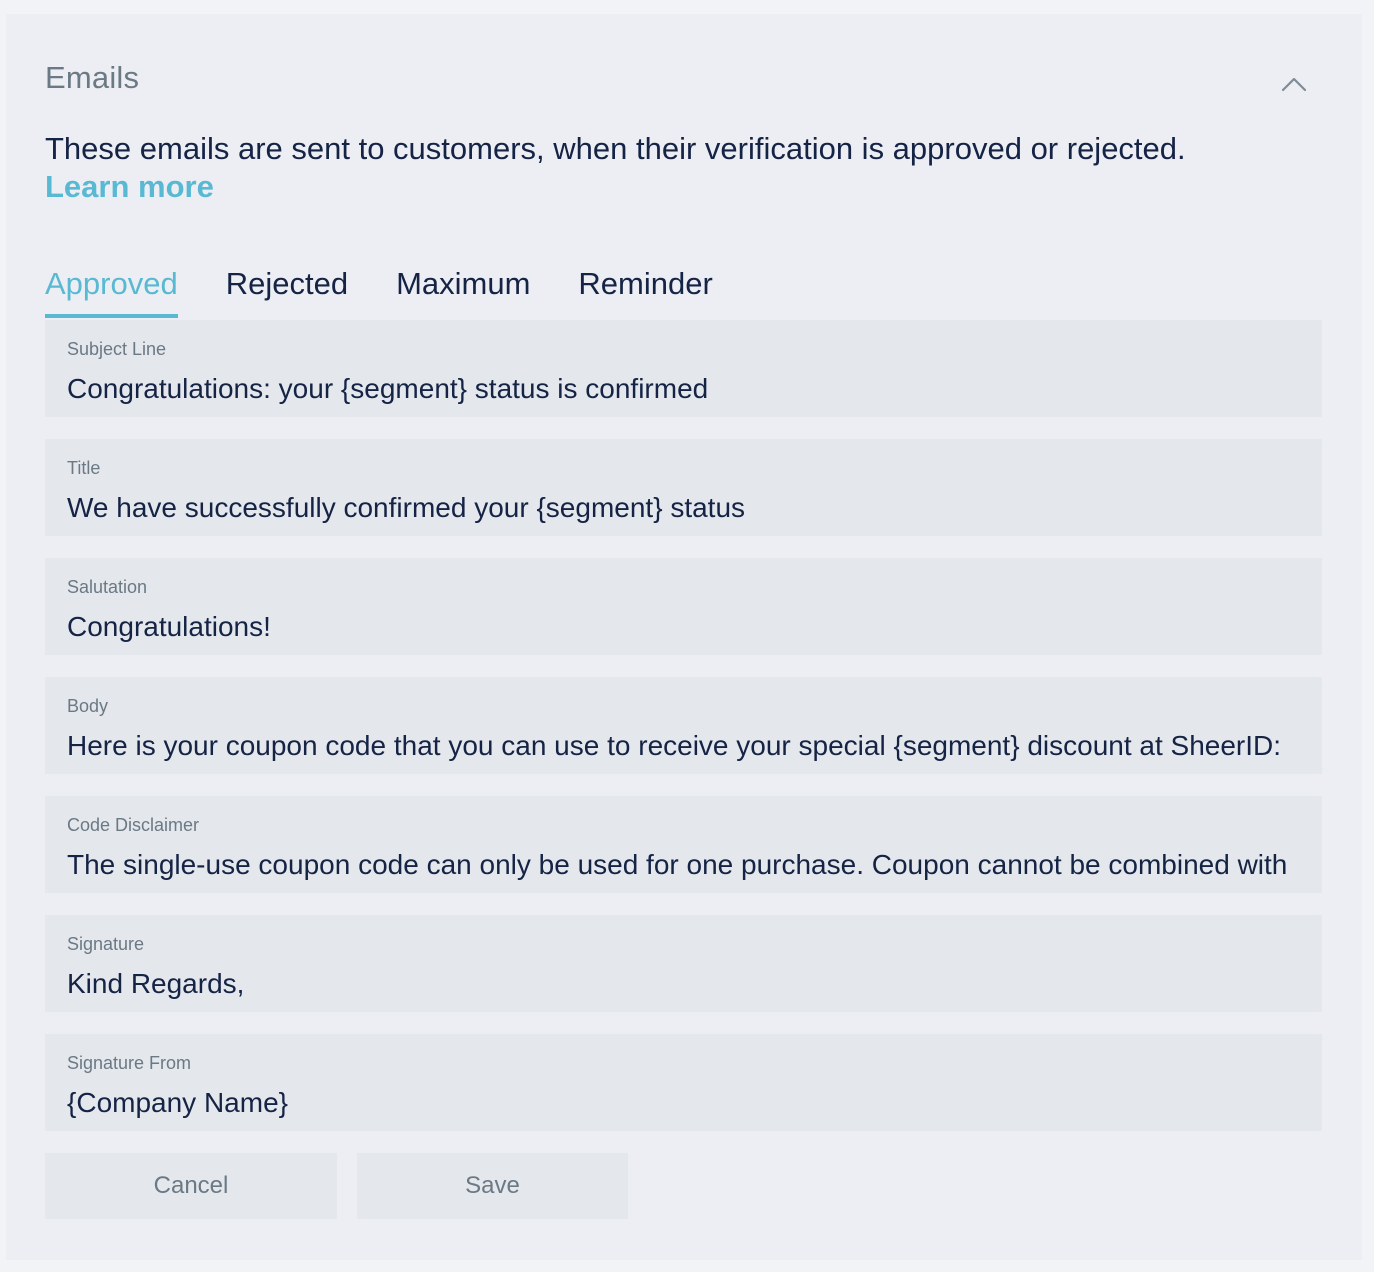 This screenshot has height=1272, width=1374. I want to click on learn-more-link: Learn more, so click(675, 187).